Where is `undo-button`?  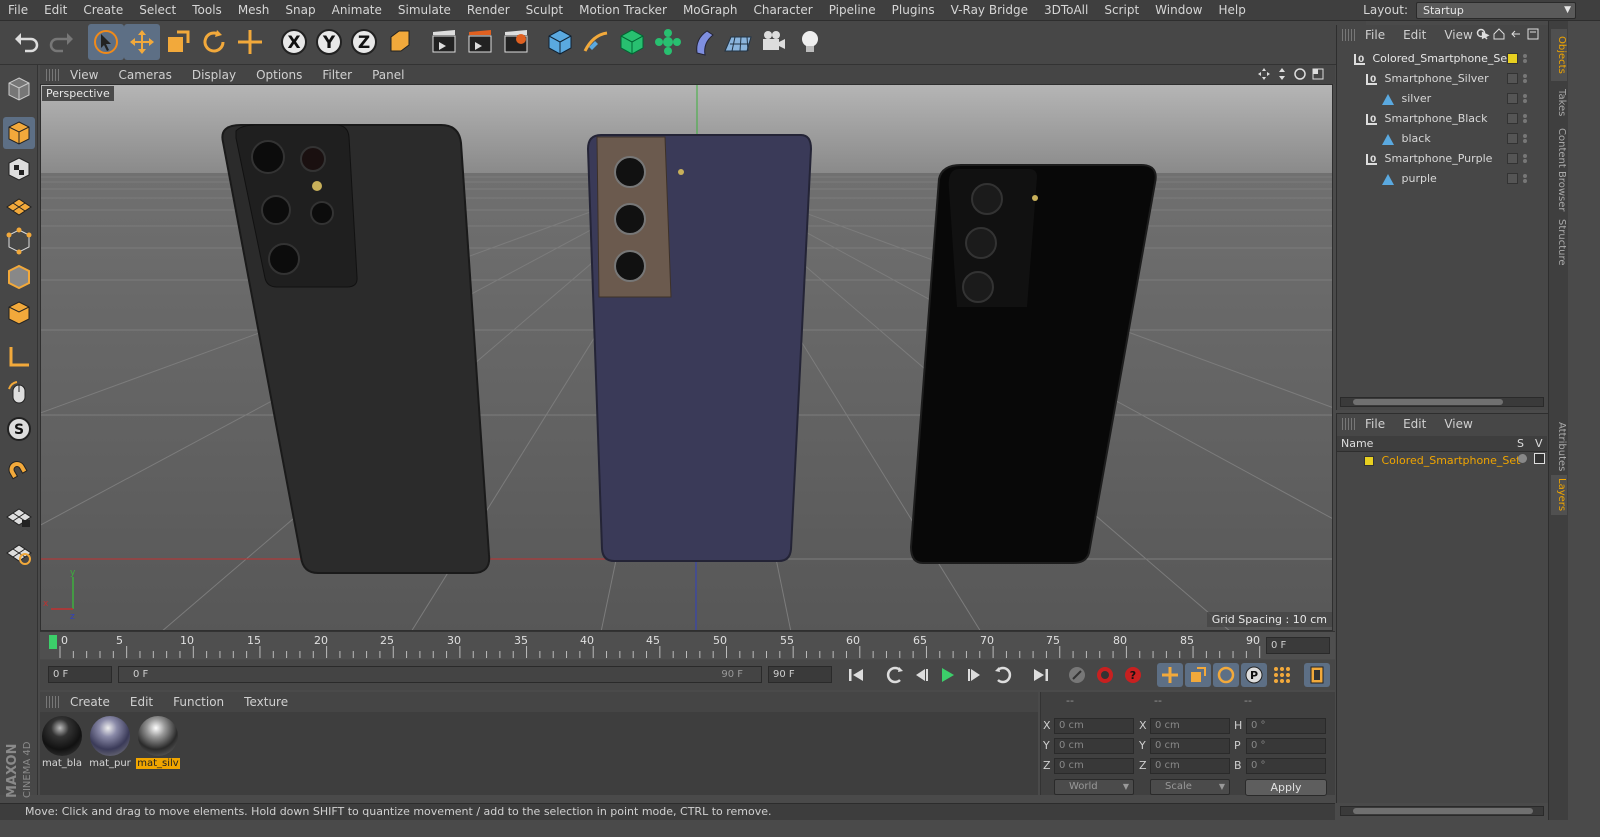 undo-button is located at coordinates (26, 42).